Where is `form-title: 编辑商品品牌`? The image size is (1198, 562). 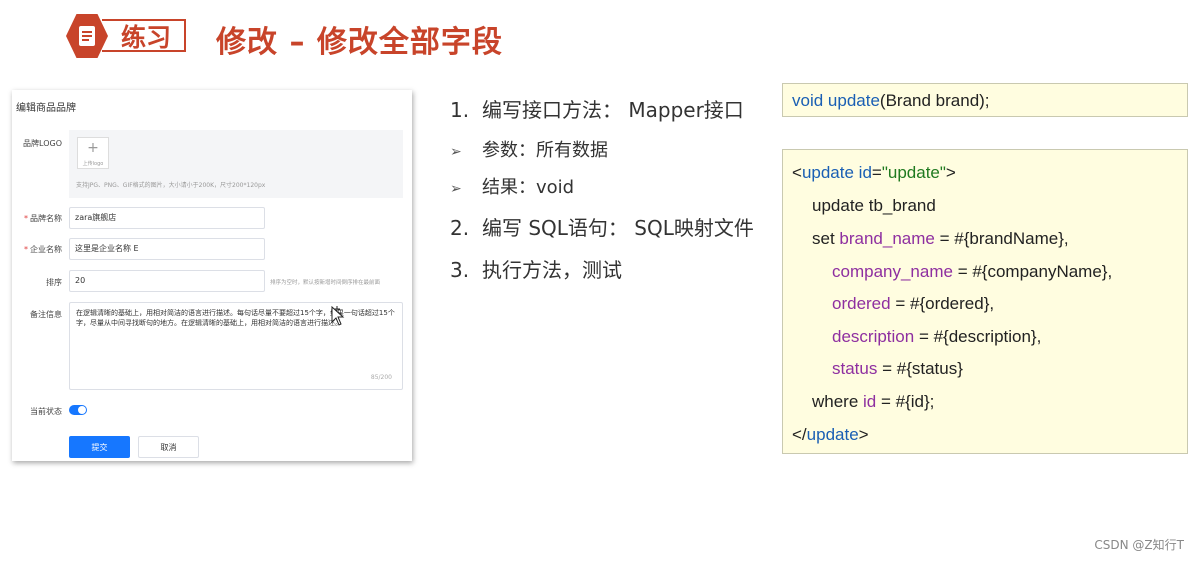
form-title: 编辑商品品牌 is located at coordinates (46, 108).